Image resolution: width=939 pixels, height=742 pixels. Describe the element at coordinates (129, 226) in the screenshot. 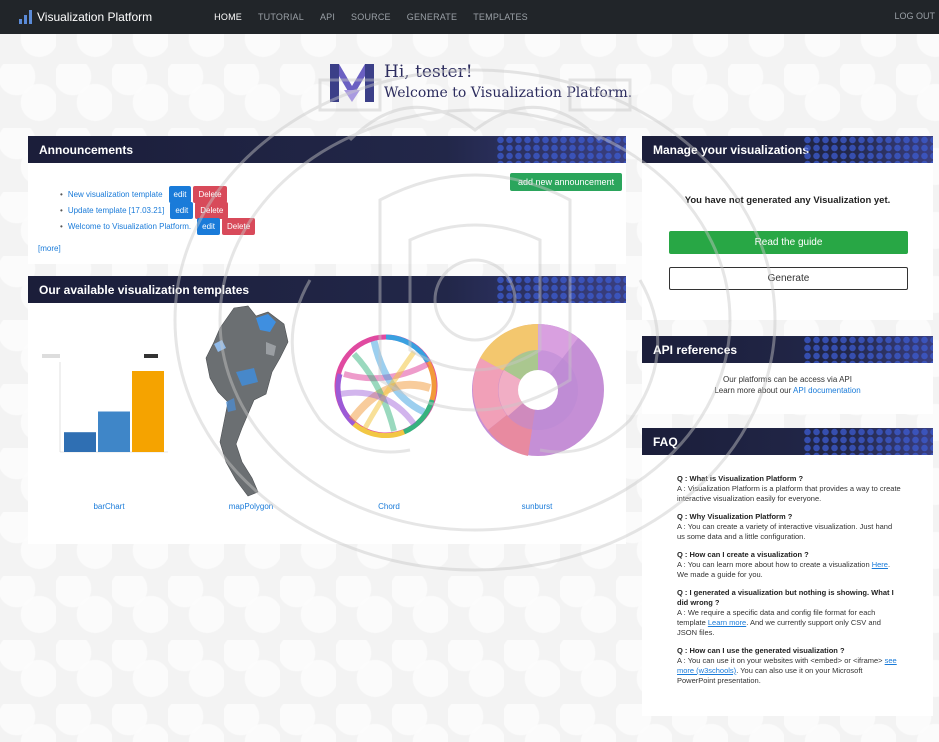

I see `announcement-link: Welcome to Visualization Platform.` at that location.